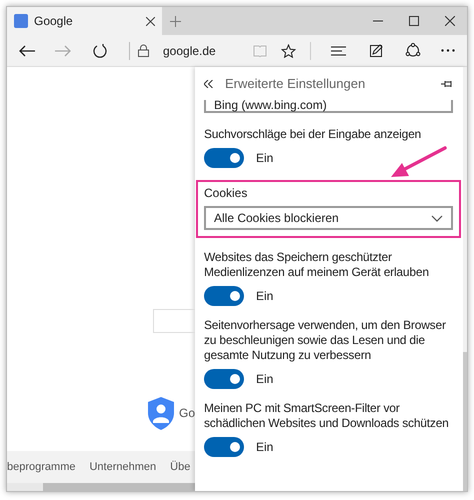 Image resolution: width=474 pixels, height=500 pixels. Describe the element at coordinates (208, 84) in the screenshot. I see `collapse-icon` at that location.